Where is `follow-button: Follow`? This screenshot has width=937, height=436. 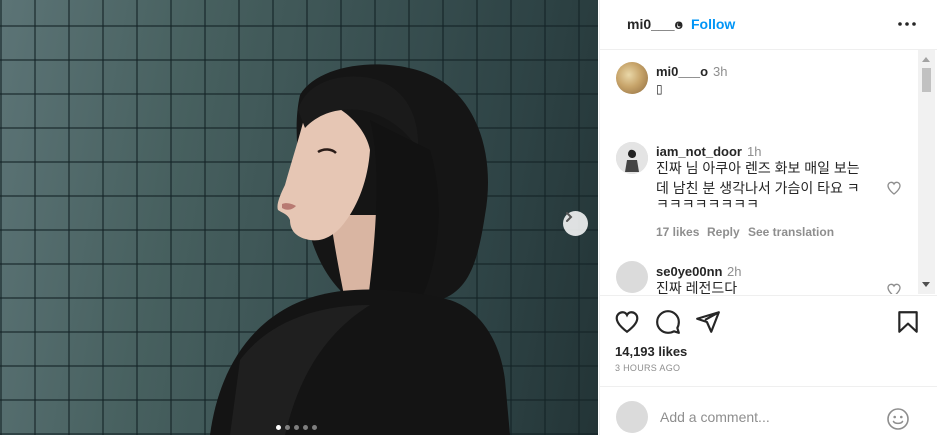
follow-button: Follow is located at coordinates (713, 24).